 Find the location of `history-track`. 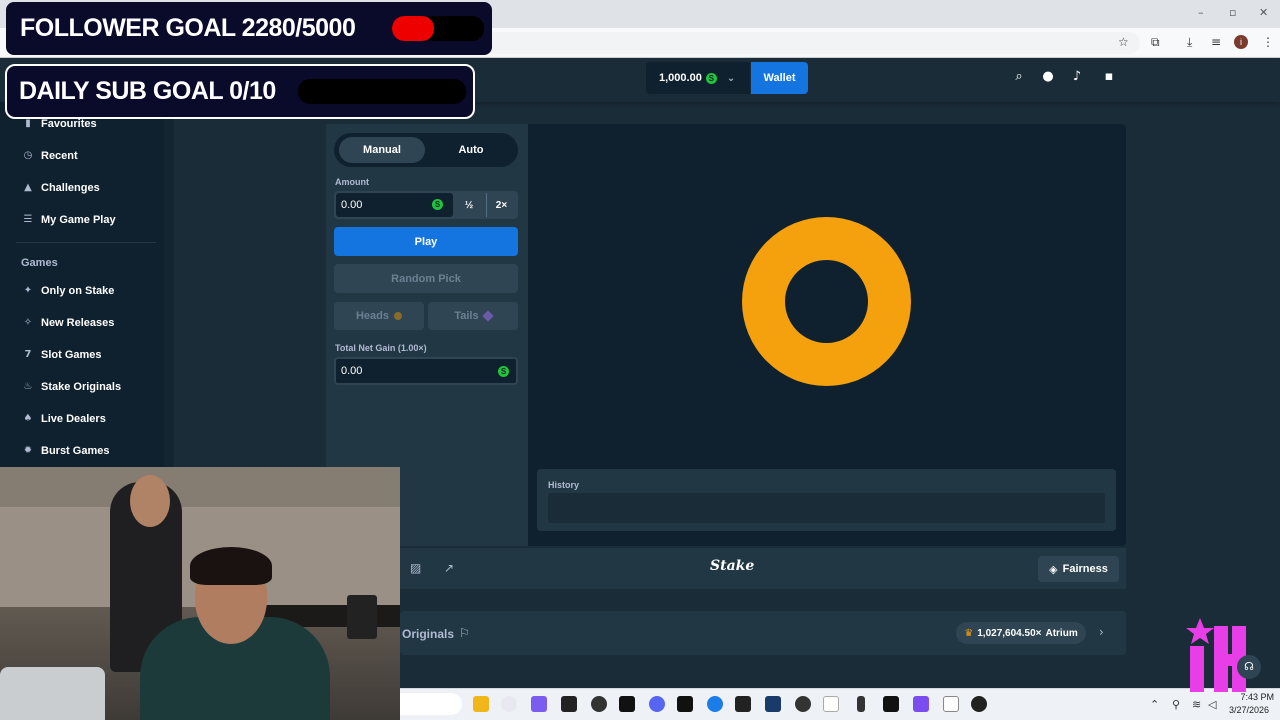

history-track is located at coordinates (826, 508).